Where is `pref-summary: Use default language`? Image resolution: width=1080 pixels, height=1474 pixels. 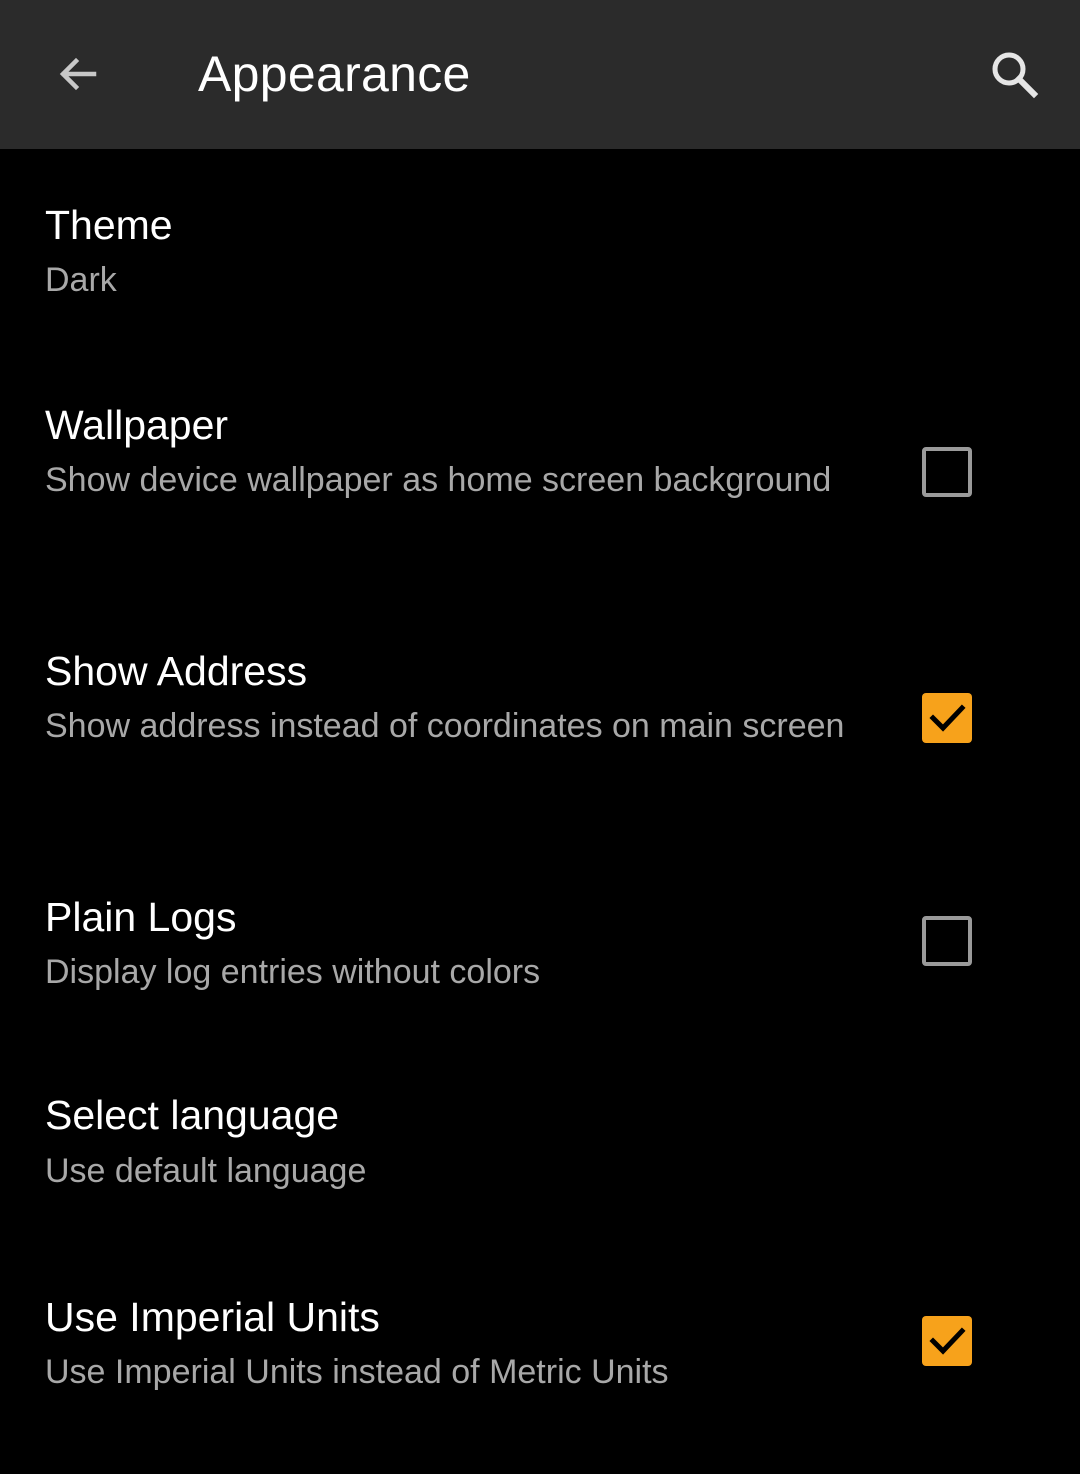
pref-summary: Use default language is located at coordinates (206, 1171).